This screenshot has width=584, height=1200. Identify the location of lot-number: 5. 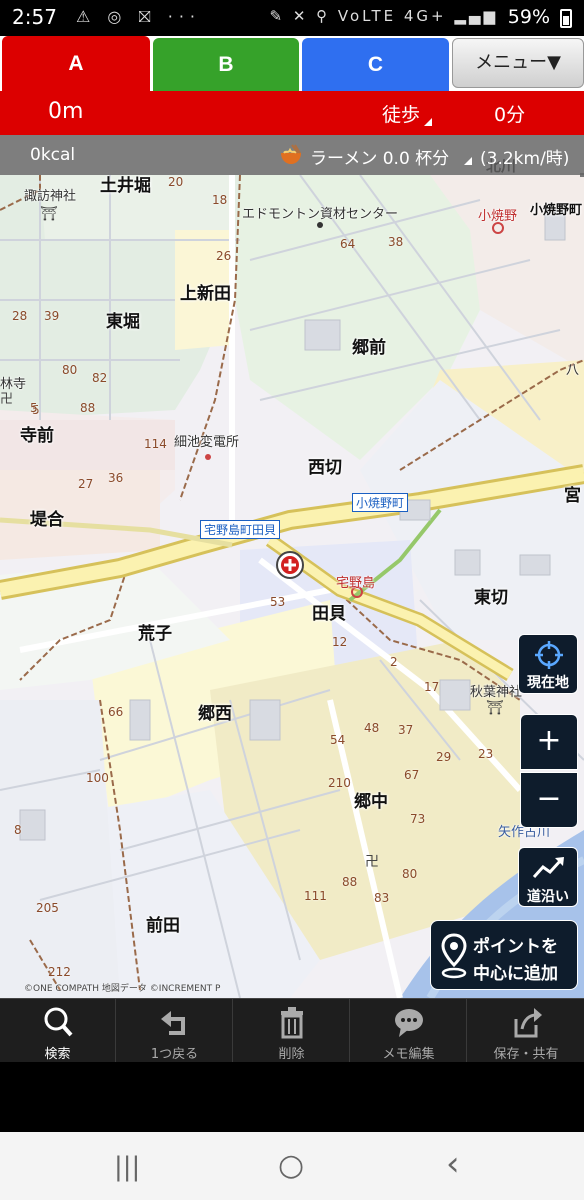
(34, 408).